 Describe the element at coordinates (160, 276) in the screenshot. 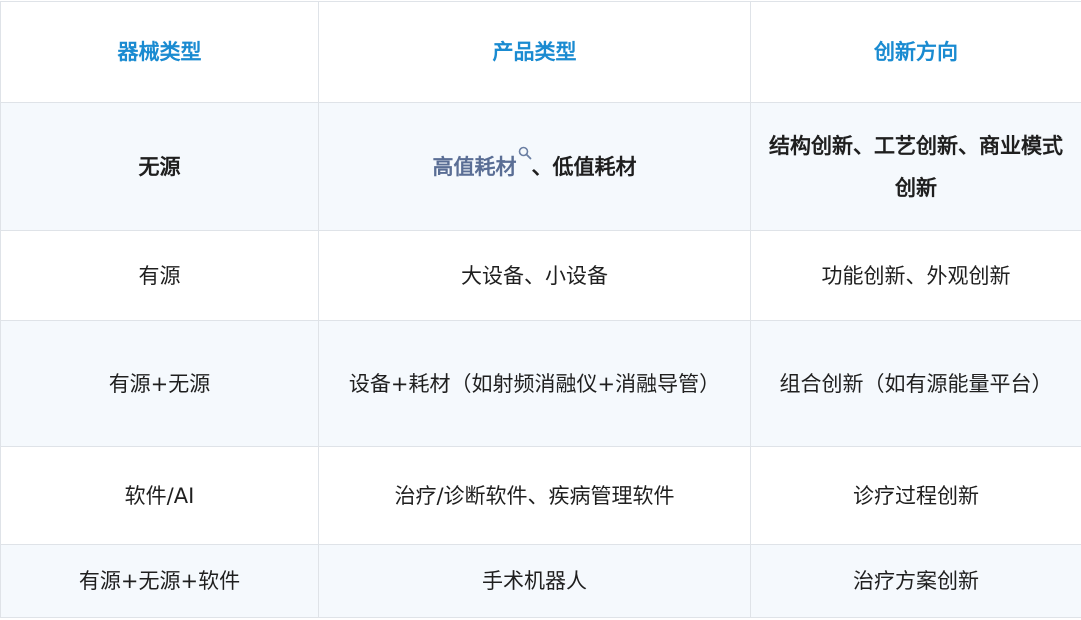

I see `cell-device-type: 有源` at that location.